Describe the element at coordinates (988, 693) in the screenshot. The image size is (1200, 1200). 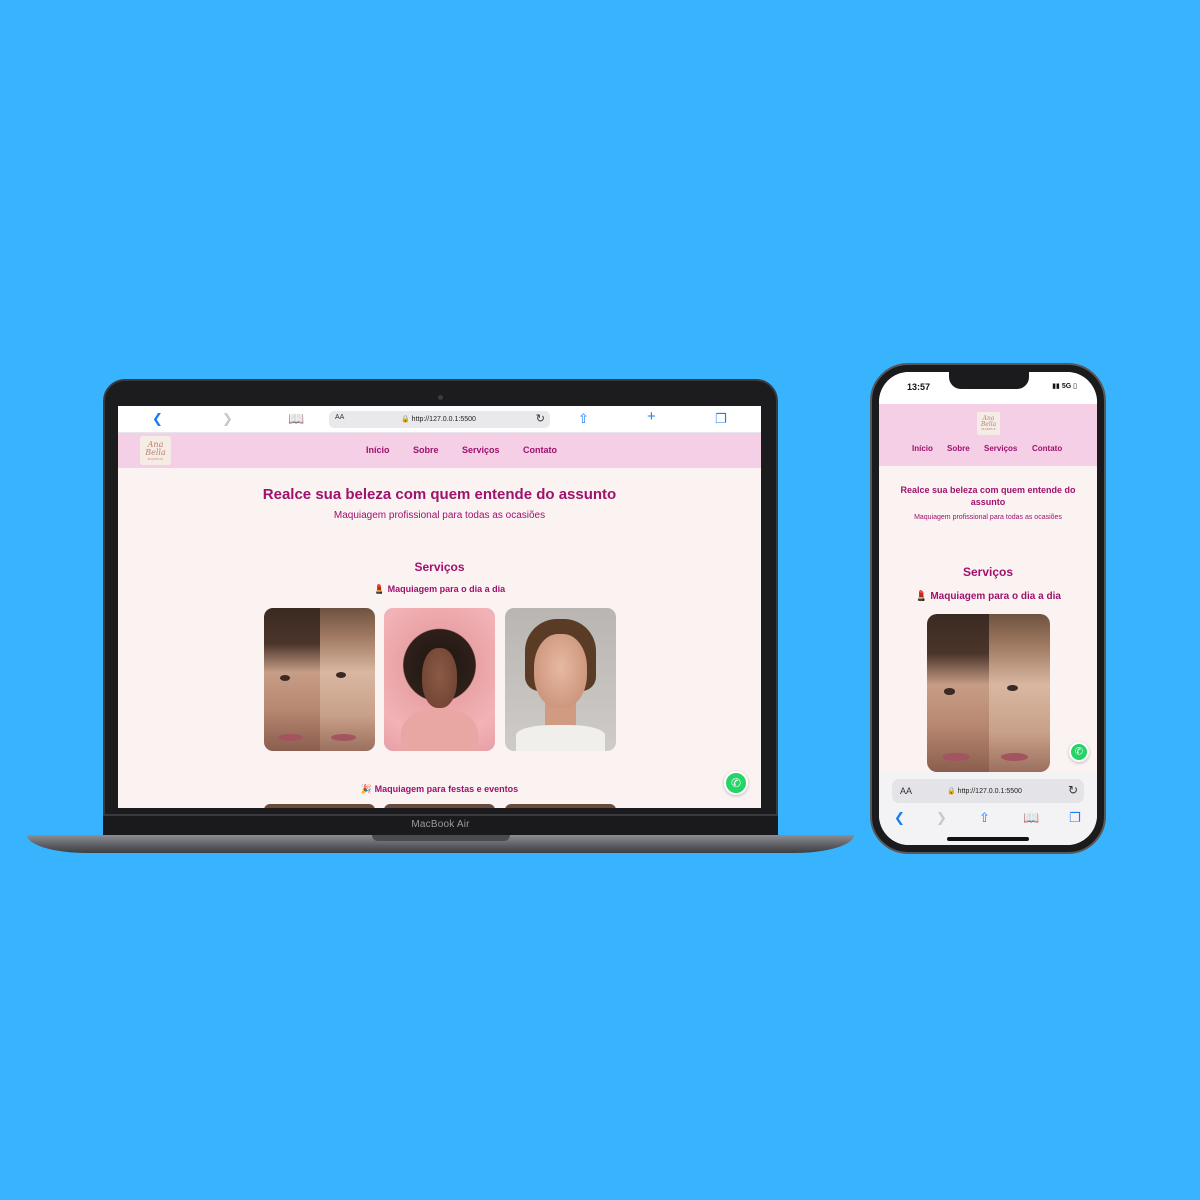
I see `service-photo-mobile` at that location.